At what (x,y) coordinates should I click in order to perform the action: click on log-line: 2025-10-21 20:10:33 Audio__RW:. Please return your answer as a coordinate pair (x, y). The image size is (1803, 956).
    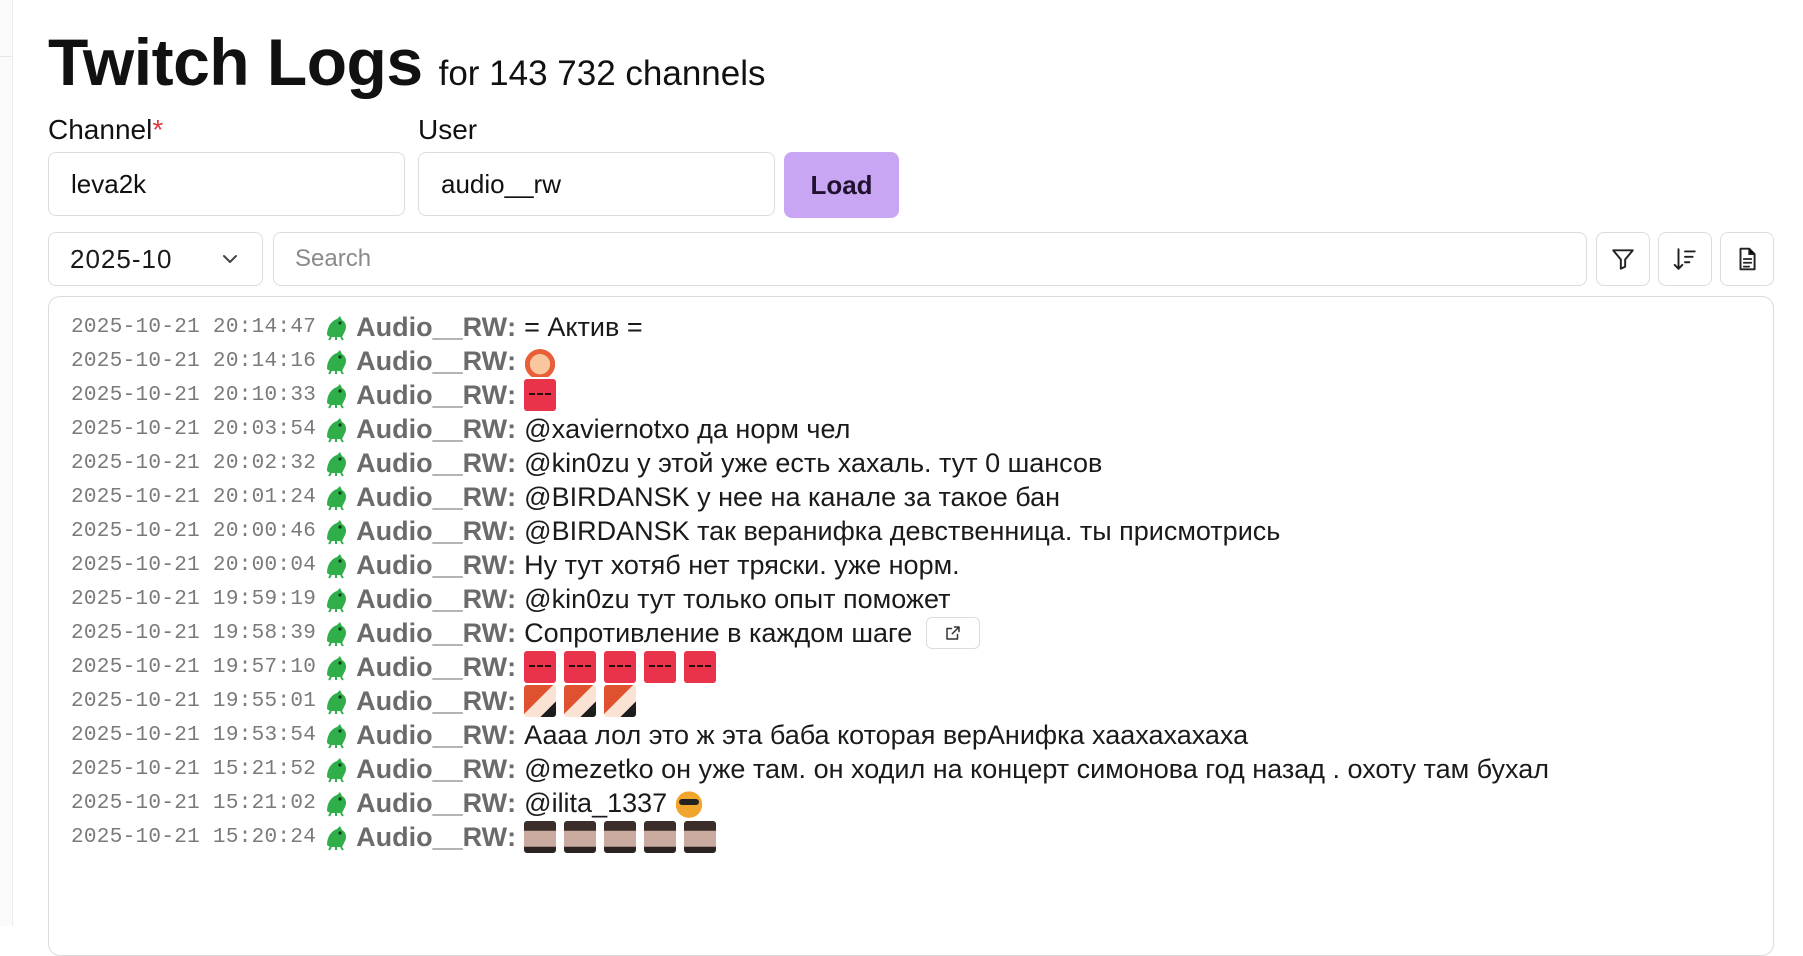
    Looking at the image, I should click on (810, 395).